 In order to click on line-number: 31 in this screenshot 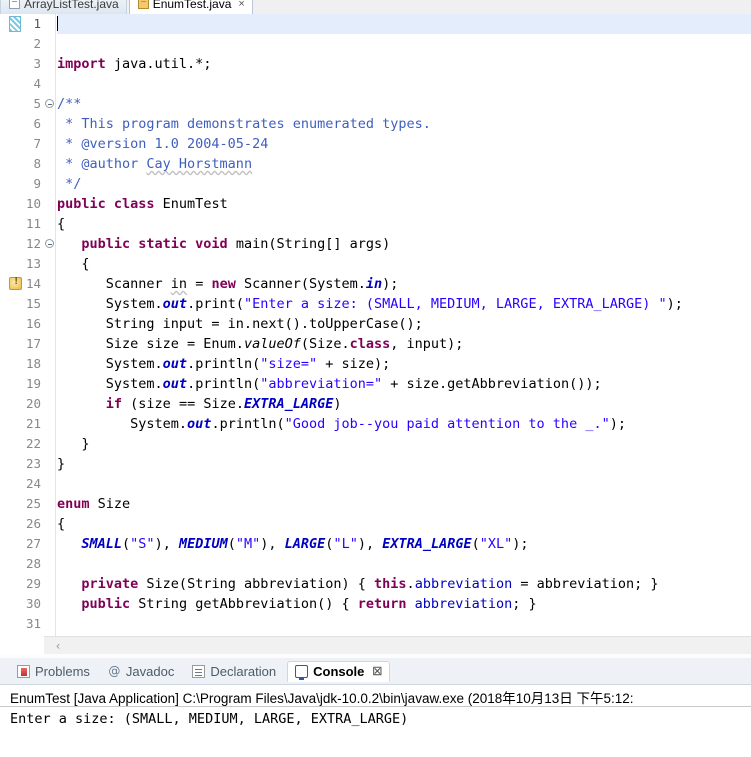, I will do `click(33, 623)`.